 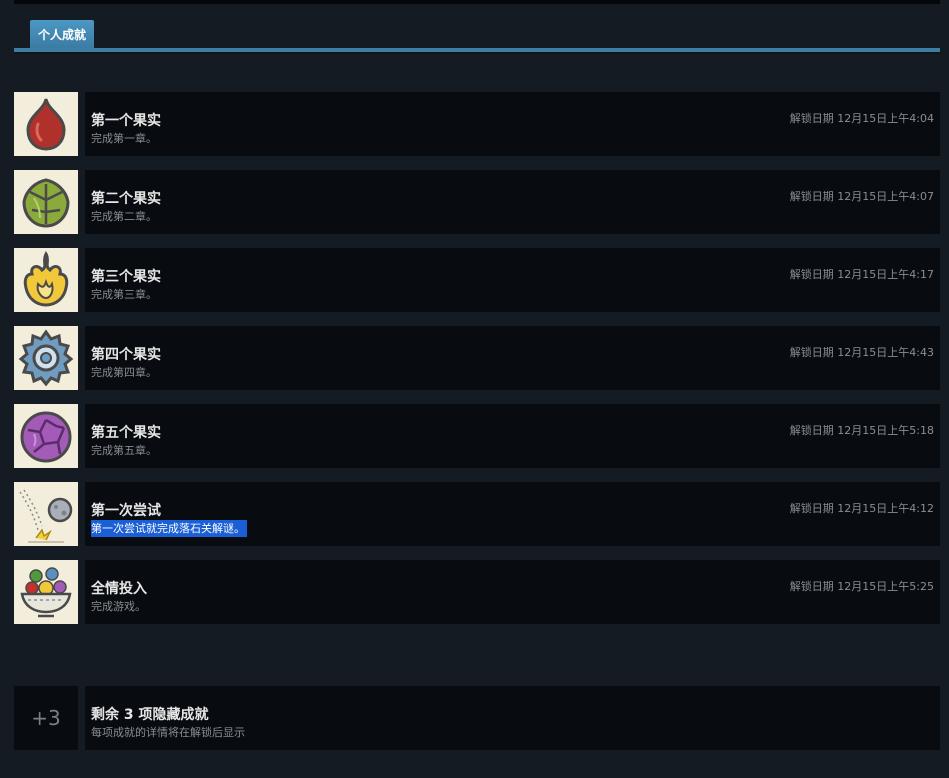 What do you see at coordinates (861, 430) in the screenshot?
I see `unlock-date: 解锁日期 12月15日上午5:18` at bounding box center [861, 430].